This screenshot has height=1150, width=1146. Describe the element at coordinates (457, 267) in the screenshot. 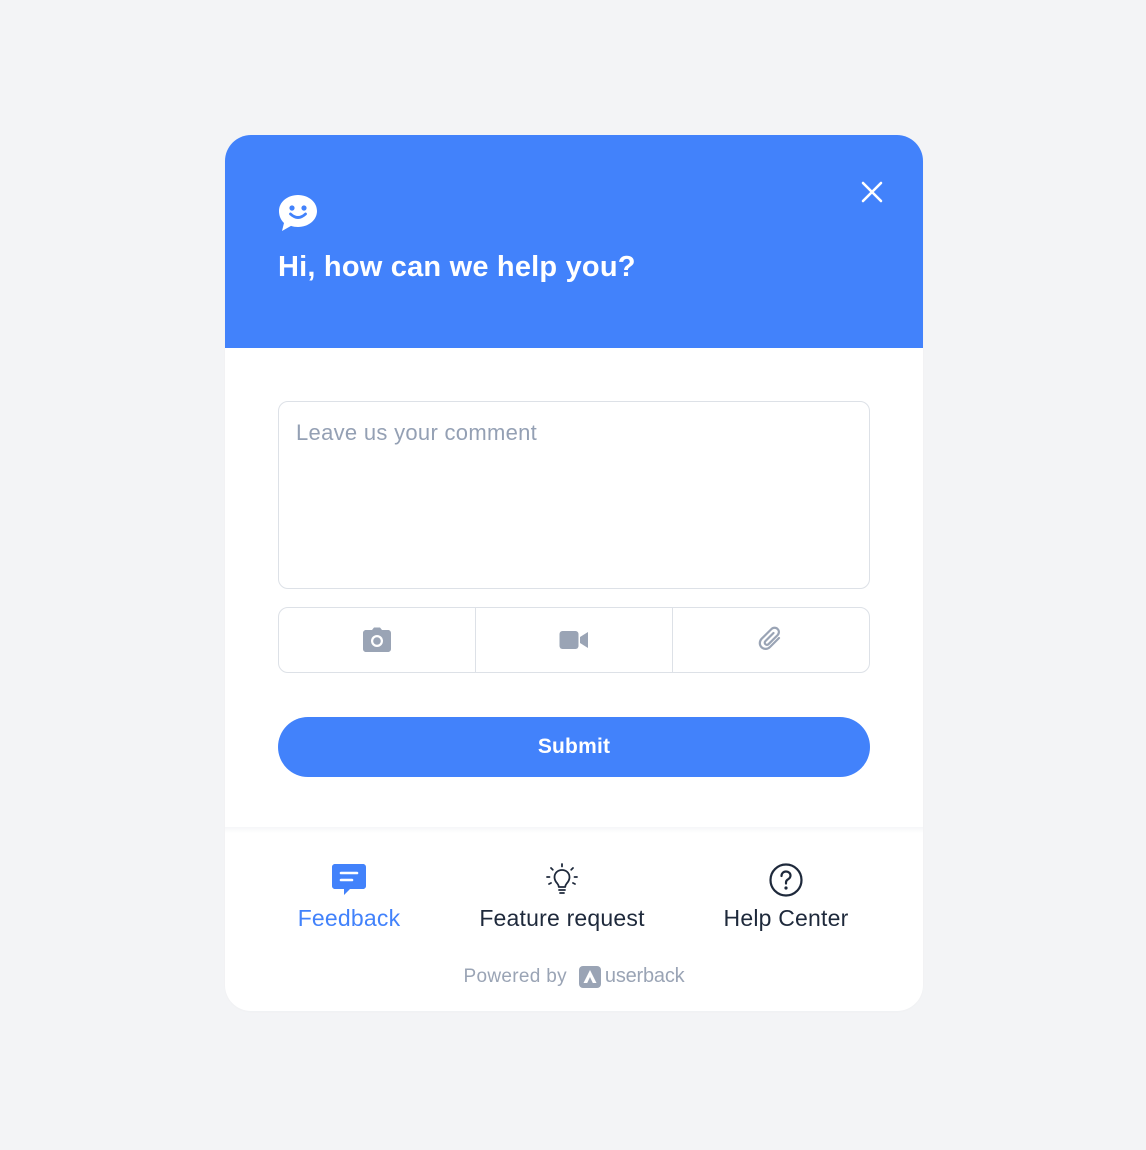

I see `header-title: Hi, how can we help you?` at that location.